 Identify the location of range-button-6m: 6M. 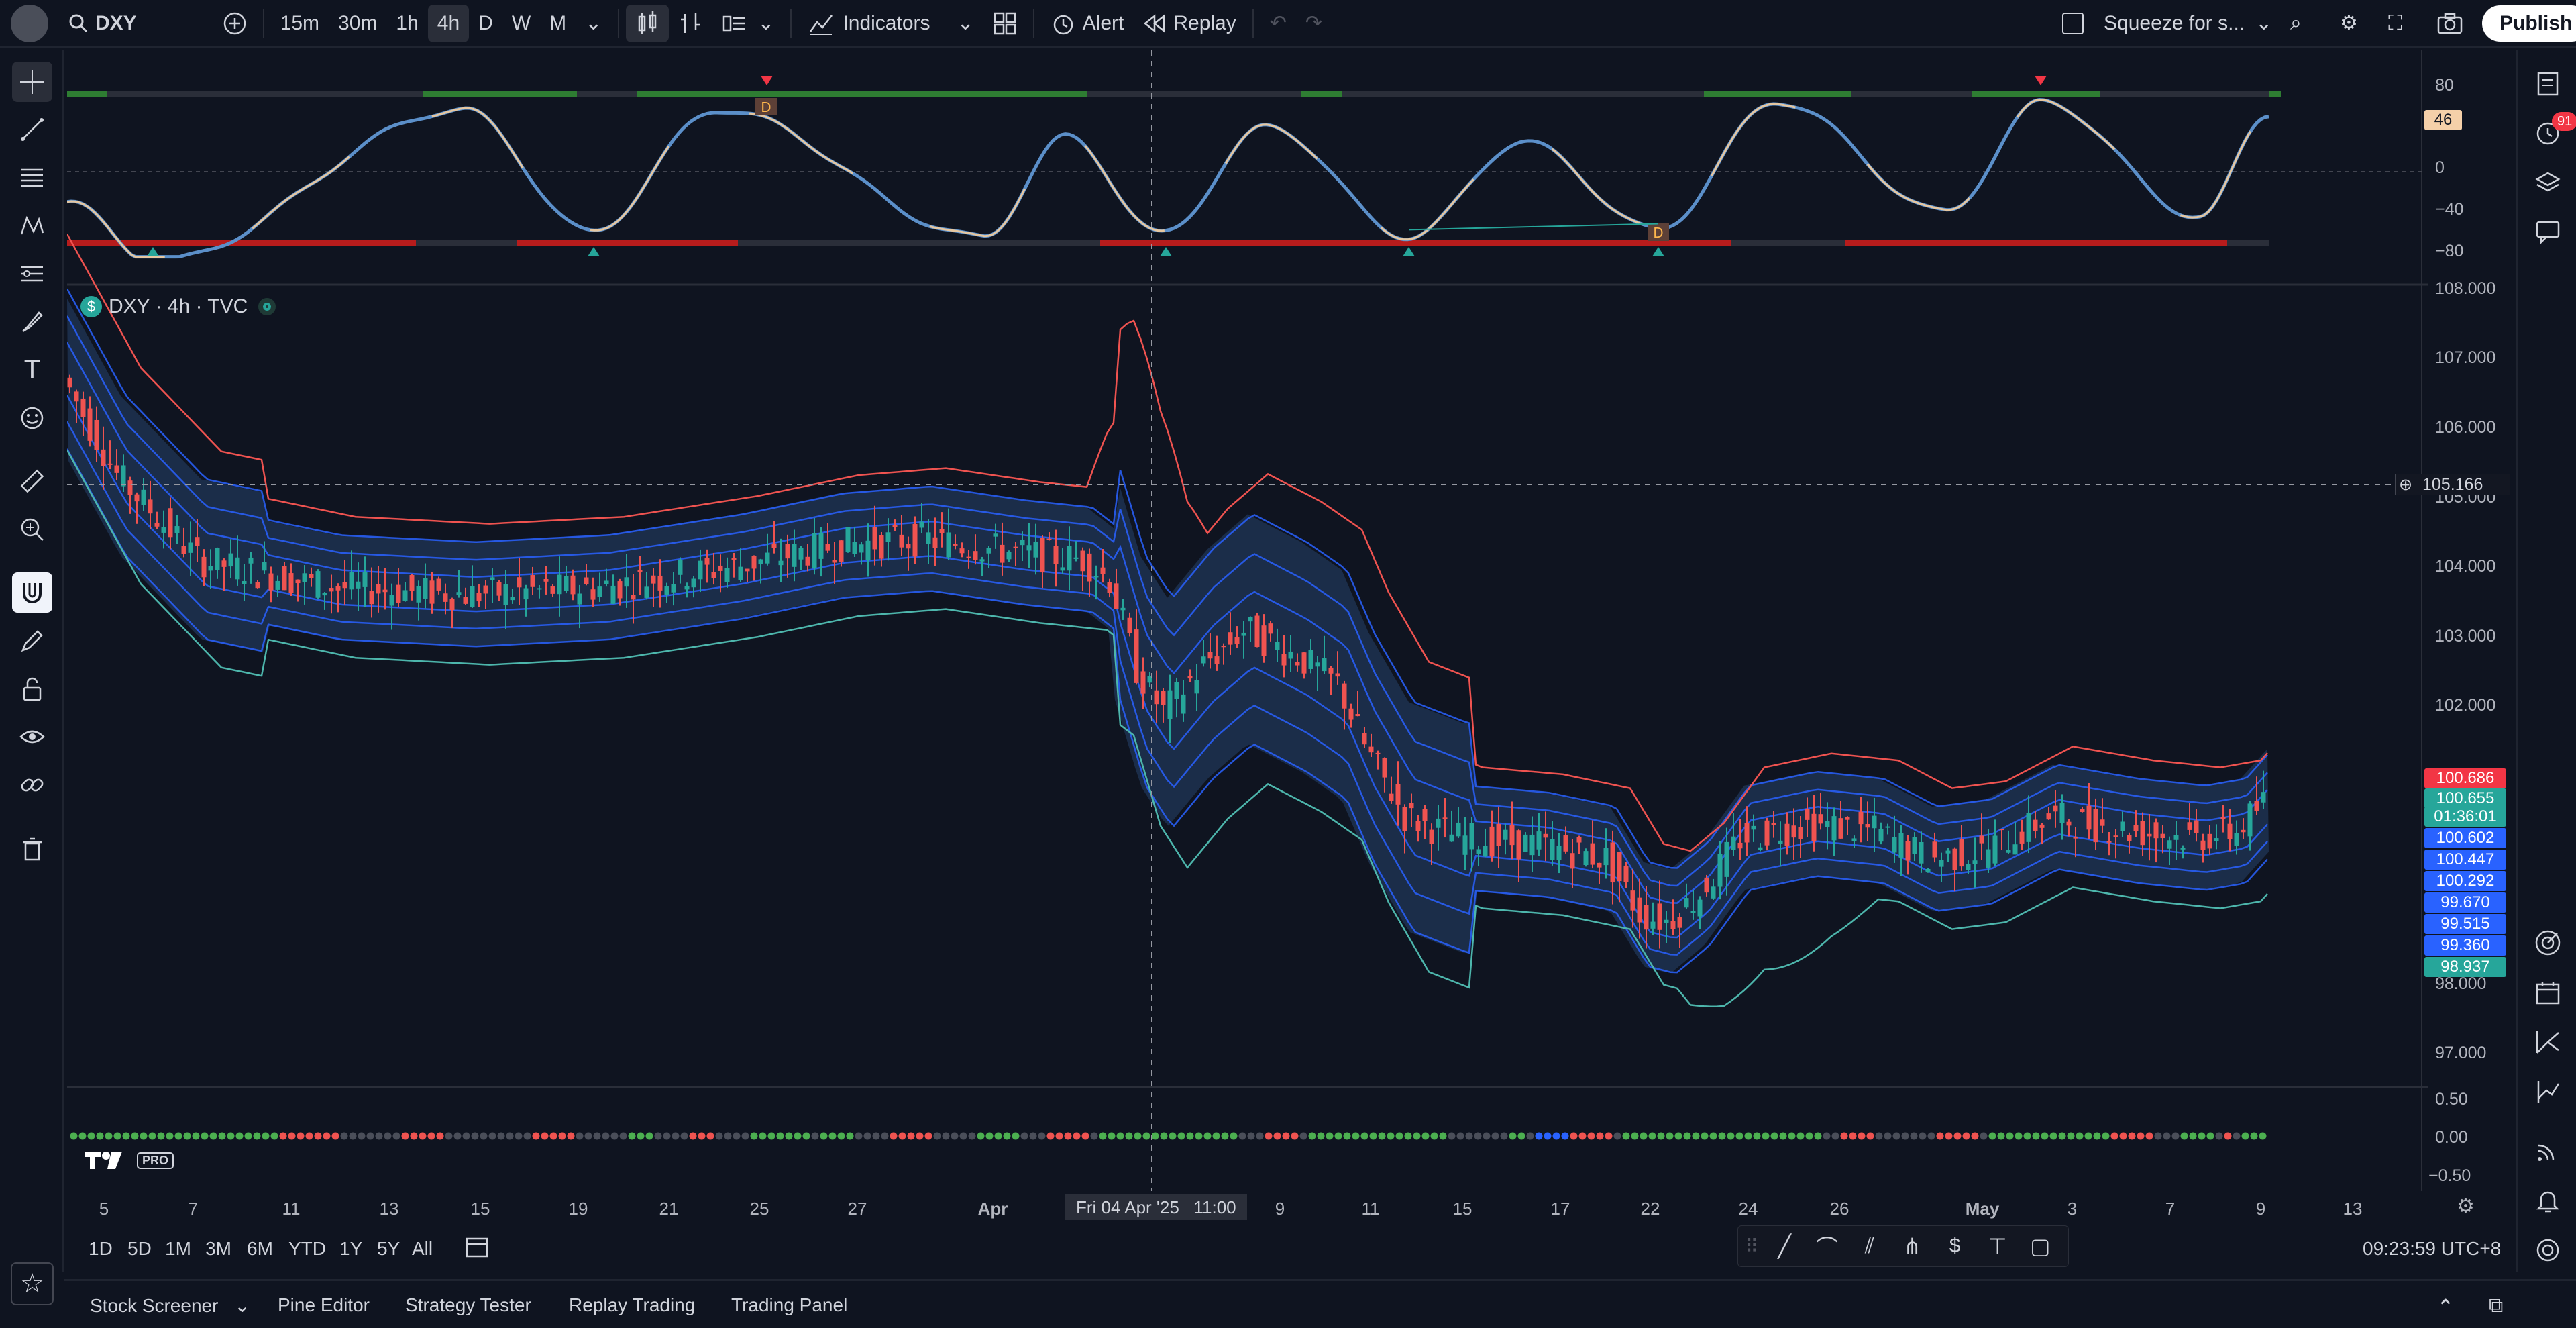
(260, 1249).